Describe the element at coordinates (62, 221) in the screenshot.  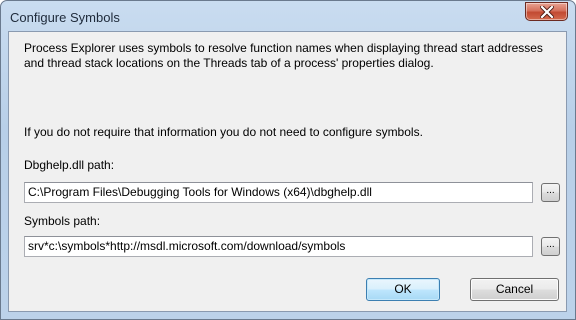
I see `symbols-path-label: Symbols path:` at that location.